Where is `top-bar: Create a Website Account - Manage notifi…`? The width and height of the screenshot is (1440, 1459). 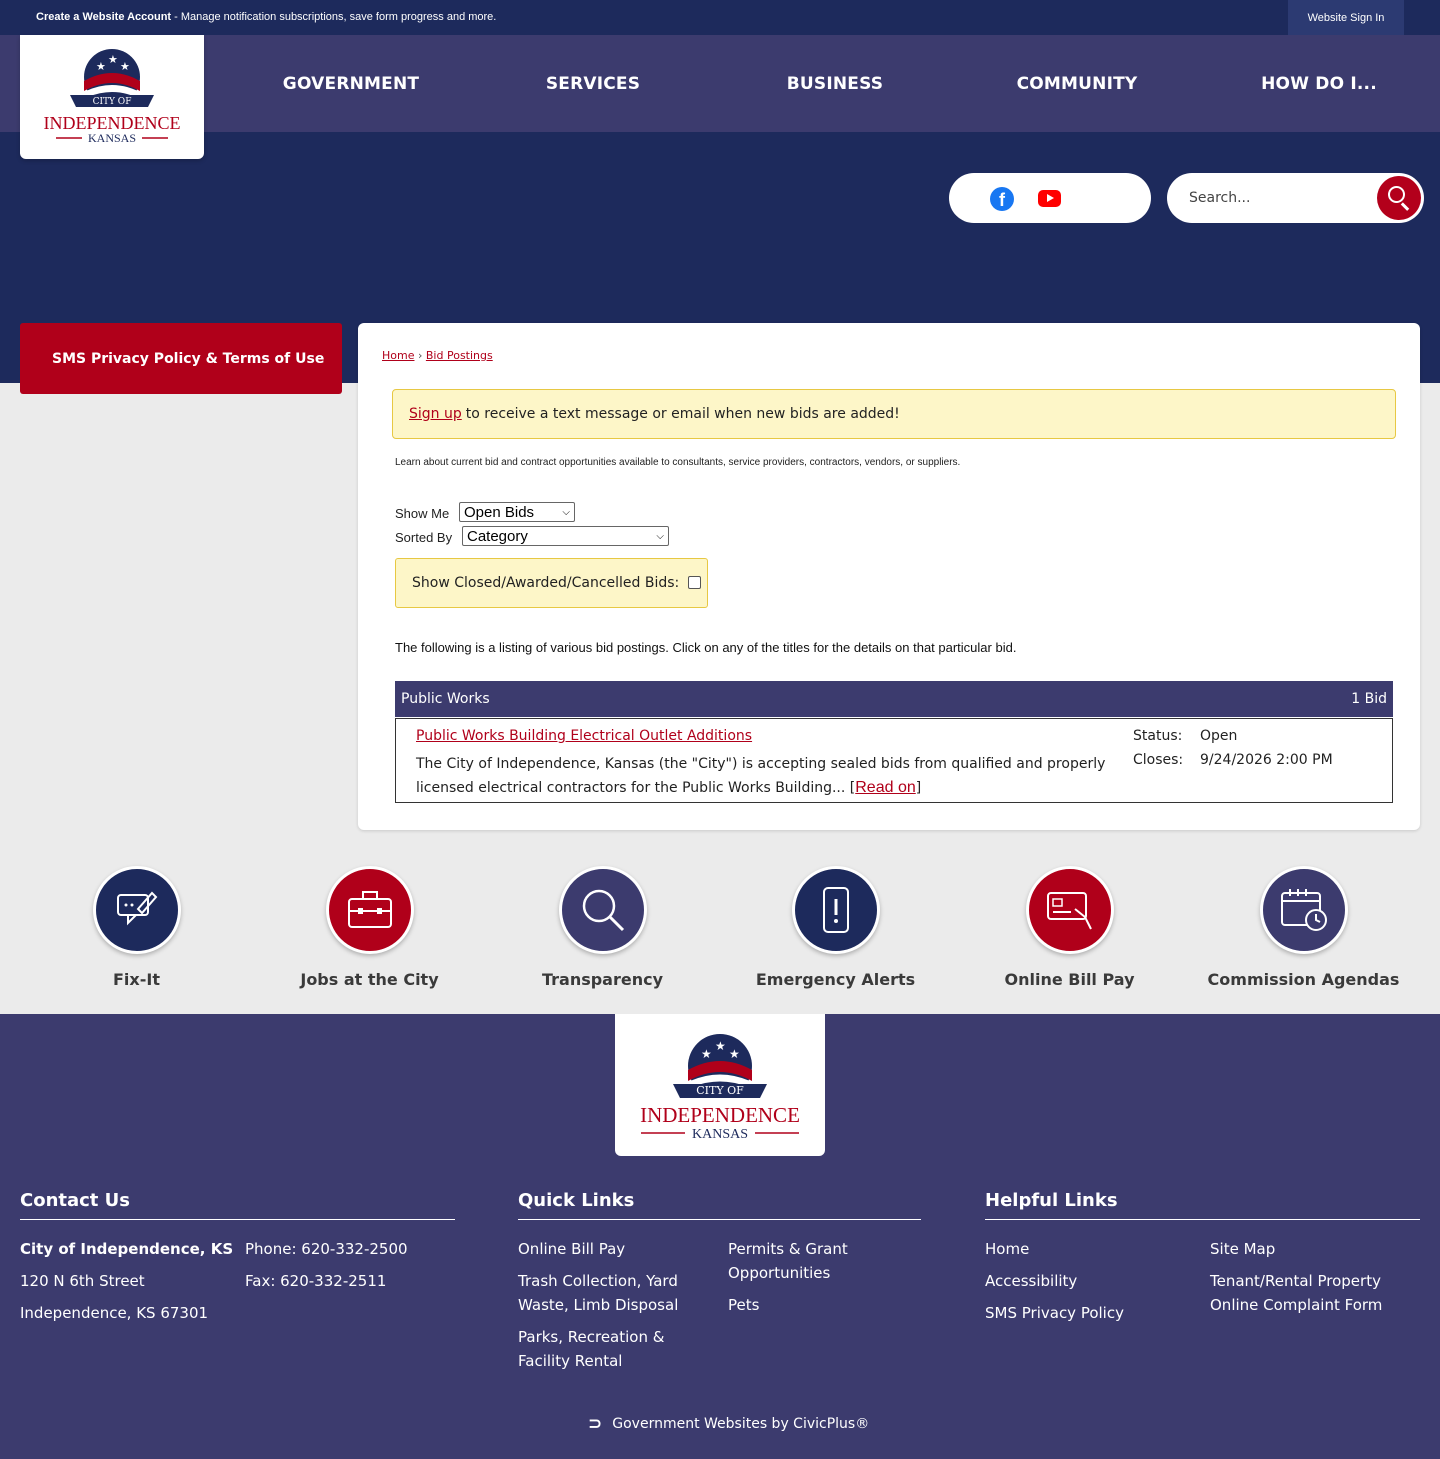 top-bar: Create a Website Account - Manage notifi… is located at coordinates (720, 17).